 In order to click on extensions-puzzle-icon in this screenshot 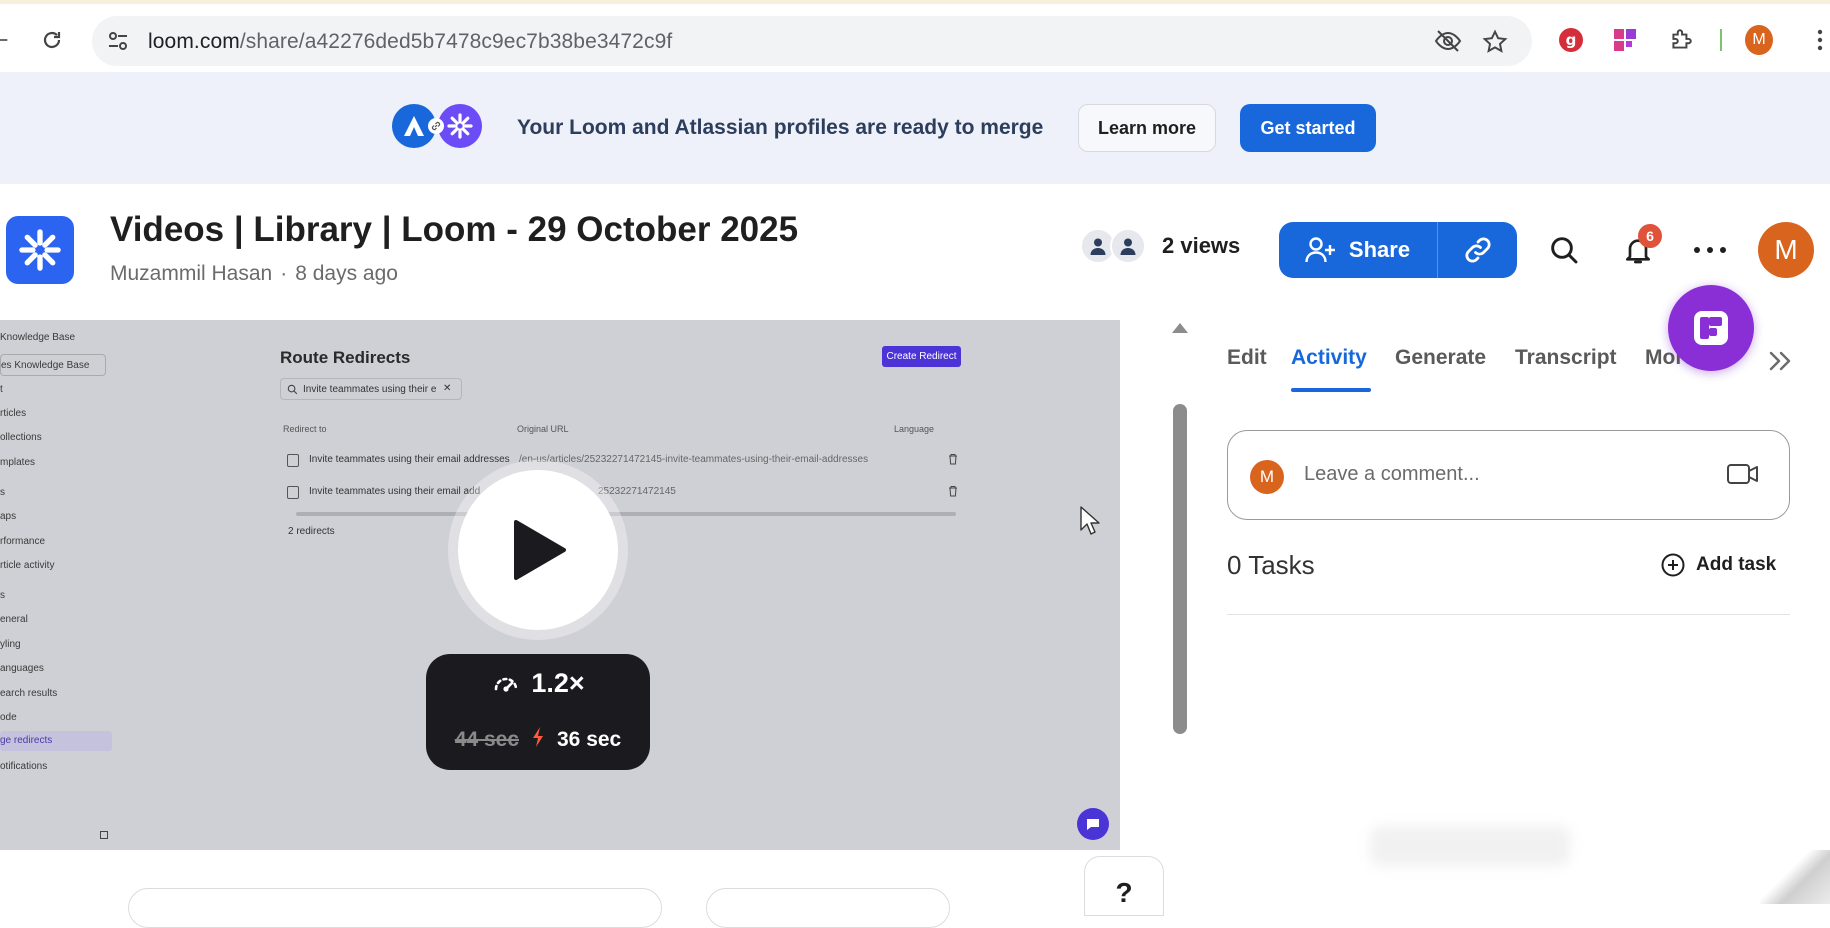, I will do `click(1681, 40)`.